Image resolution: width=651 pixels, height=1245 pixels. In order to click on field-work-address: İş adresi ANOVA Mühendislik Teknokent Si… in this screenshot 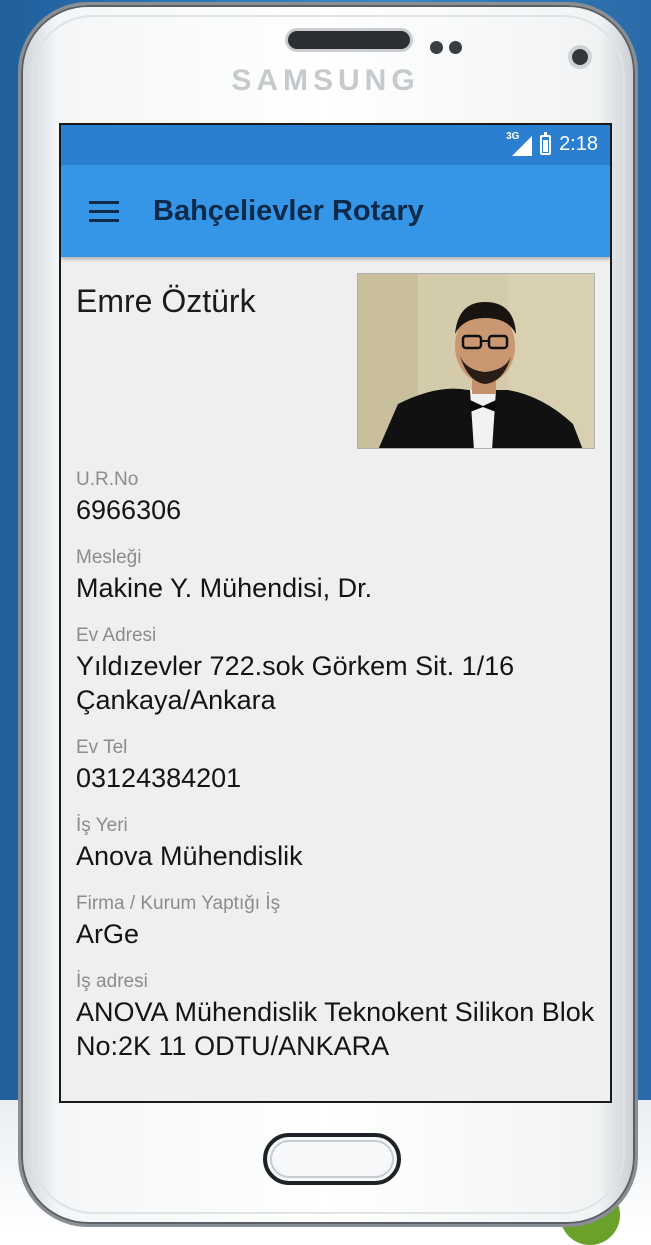, I will do `click(336, 1016)`.